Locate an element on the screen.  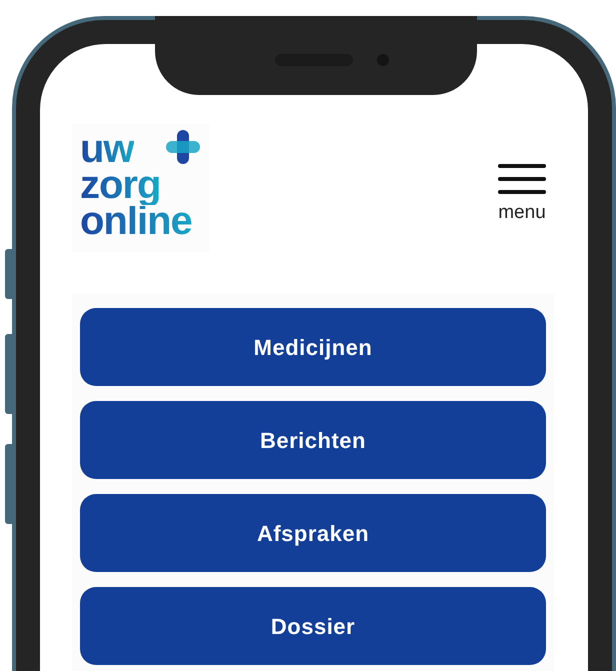
menu-icon is located at coordinates (522, 179).